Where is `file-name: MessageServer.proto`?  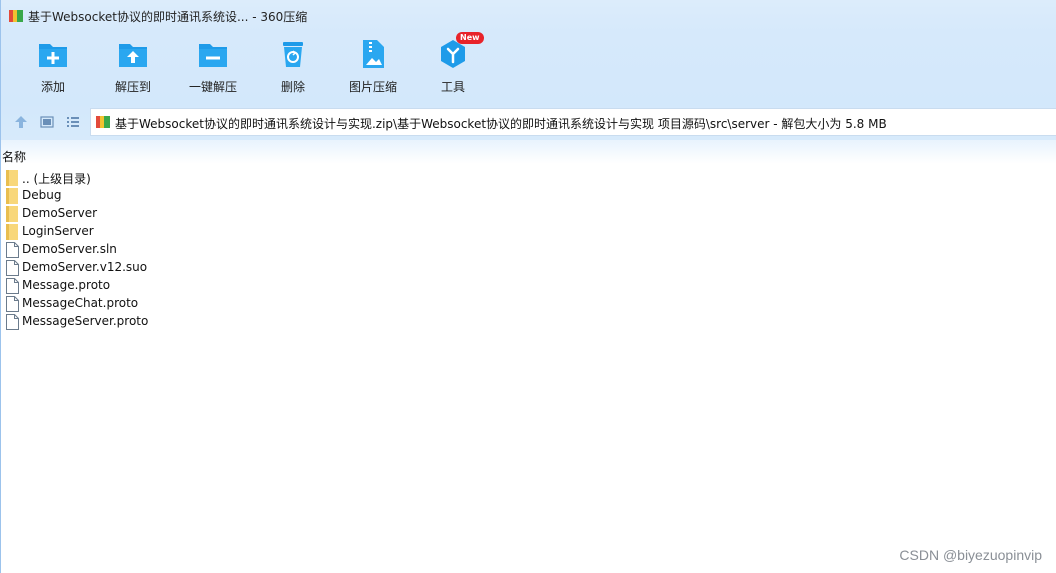
file-name: MessageServer.proto is located at coordinates (85, 321).